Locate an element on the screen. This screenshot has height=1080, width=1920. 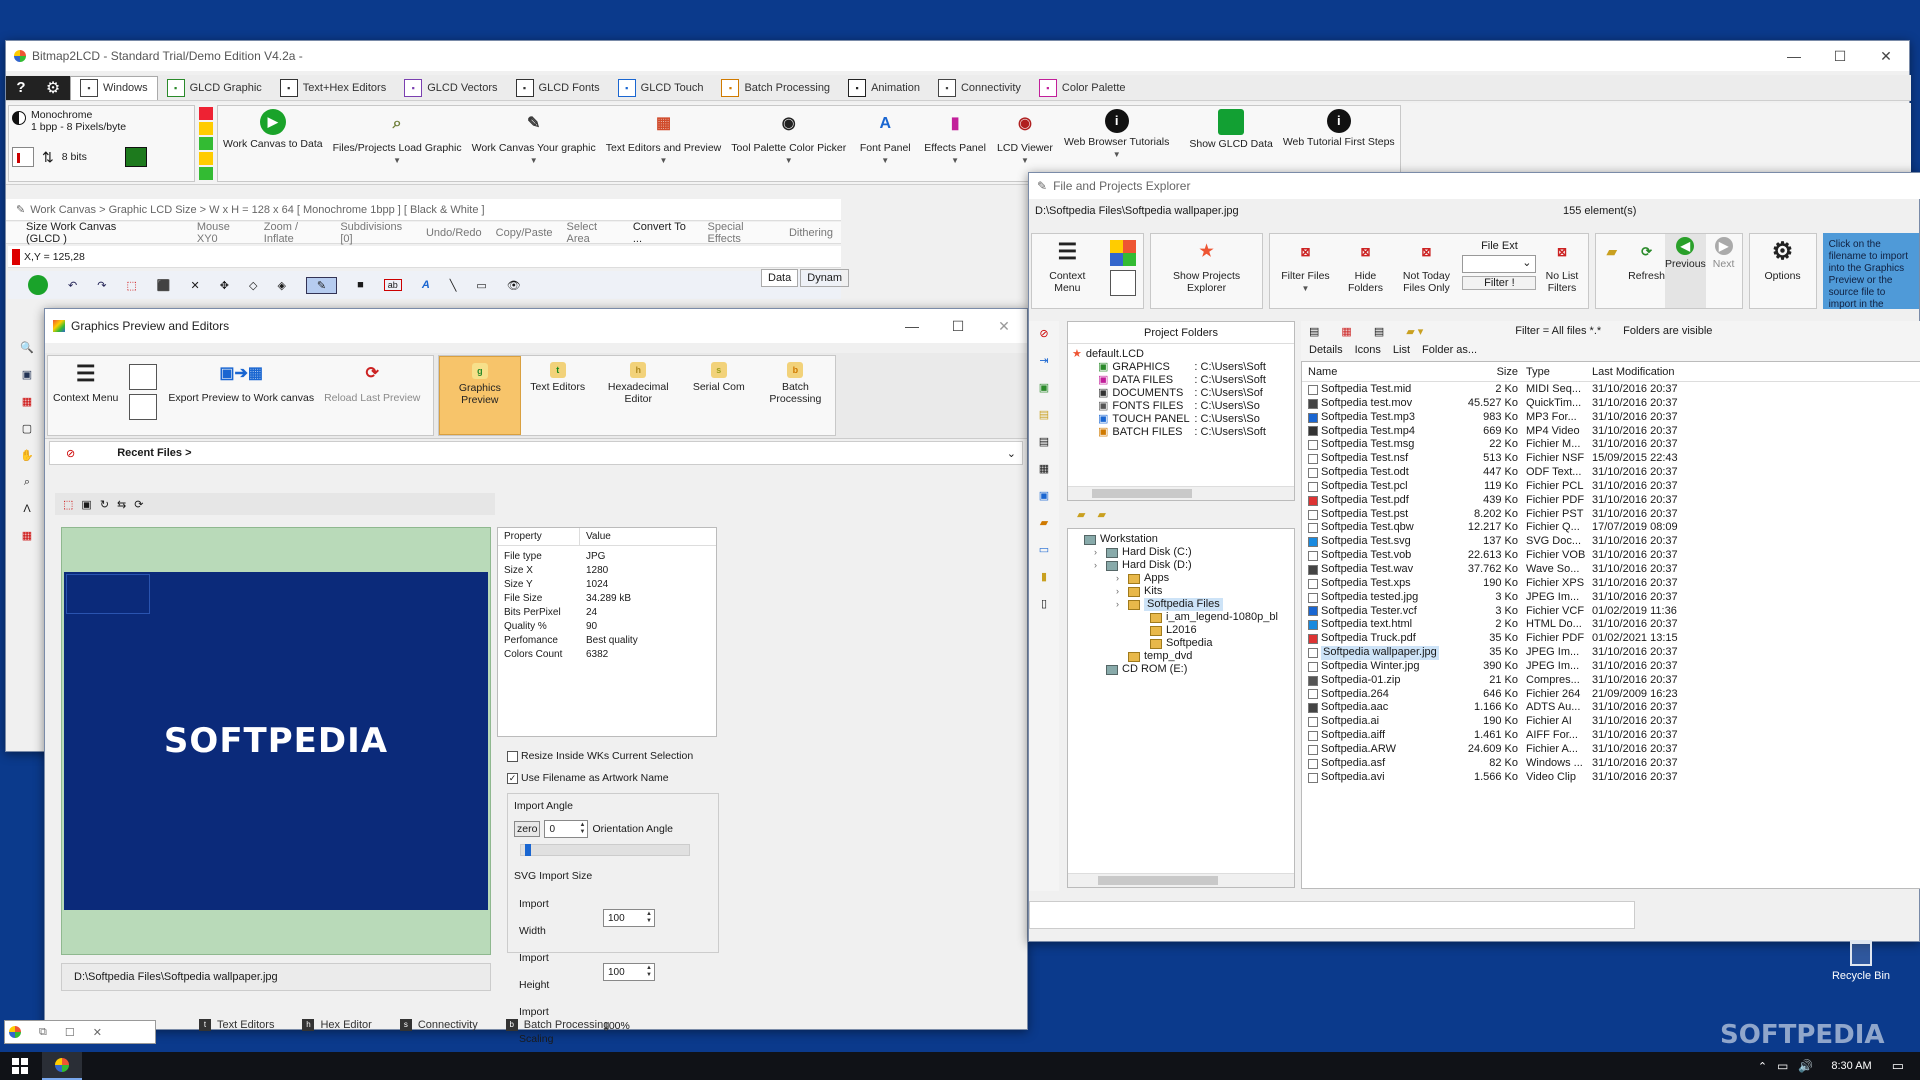
taskbar-app-icon is located at coordinates (62, 1066).